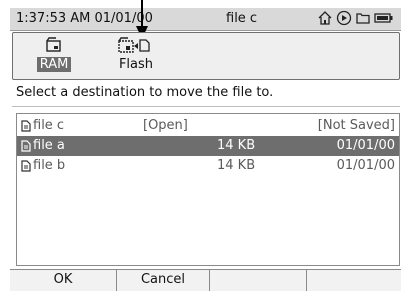 This screenshot has height=291, width=401. I want to click on folder-icon, so click(363, 18).